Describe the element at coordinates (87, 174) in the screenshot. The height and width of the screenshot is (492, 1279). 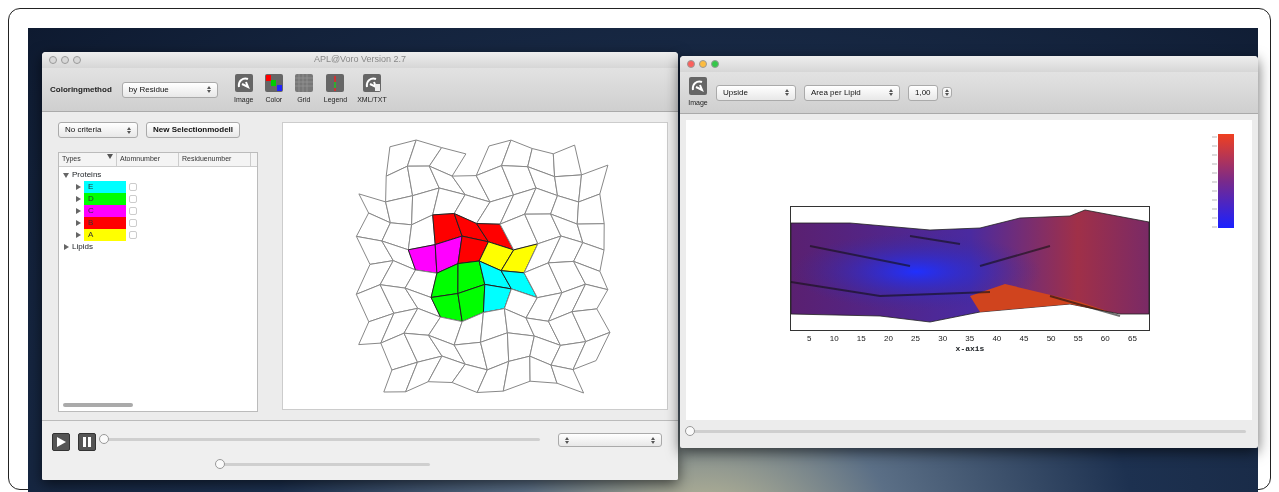
I see `tree-item-label: Proteins` at that location.